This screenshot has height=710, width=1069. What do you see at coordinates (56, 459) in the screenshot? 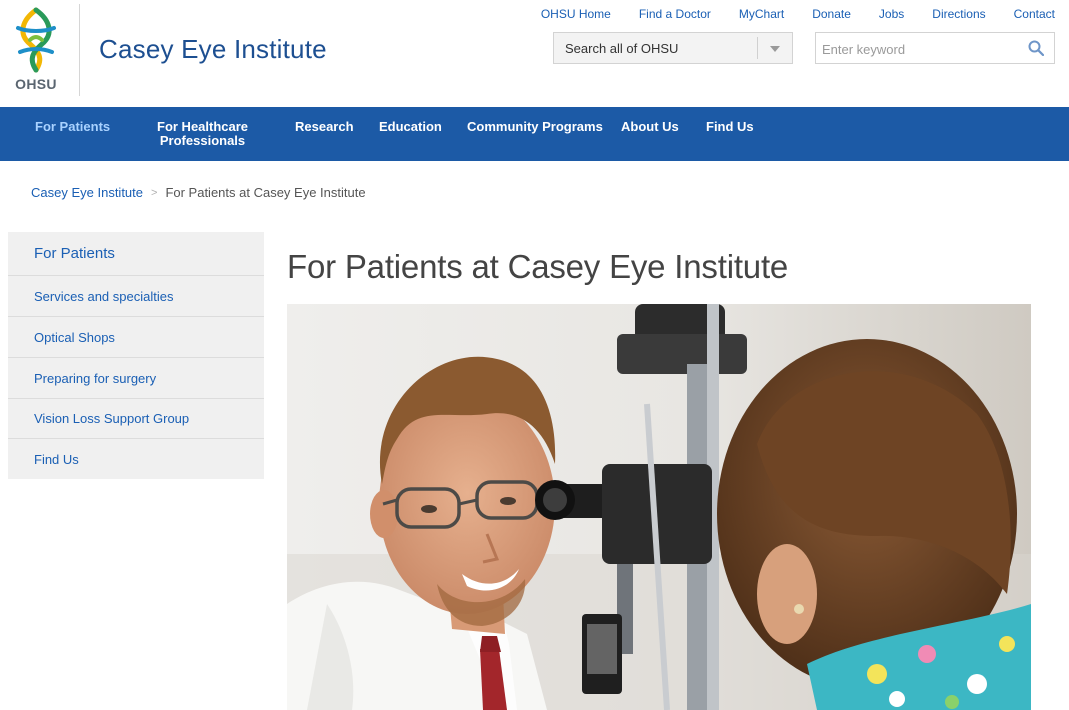
I see `sidebar-item-label: Find Us` at bounding box center [56, 459].